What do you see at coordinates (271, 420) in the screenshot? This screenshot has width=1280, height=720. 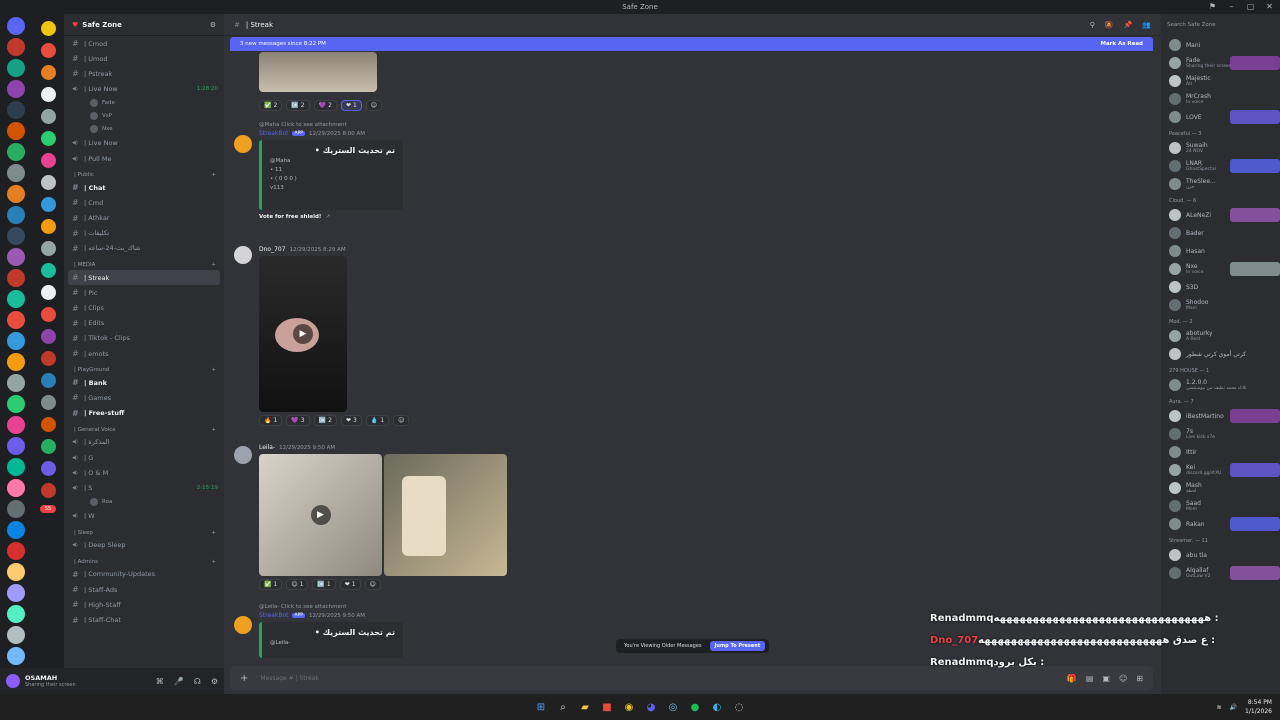 I see `reaction-button: 🔥 1` at bounding box center [271, 420].